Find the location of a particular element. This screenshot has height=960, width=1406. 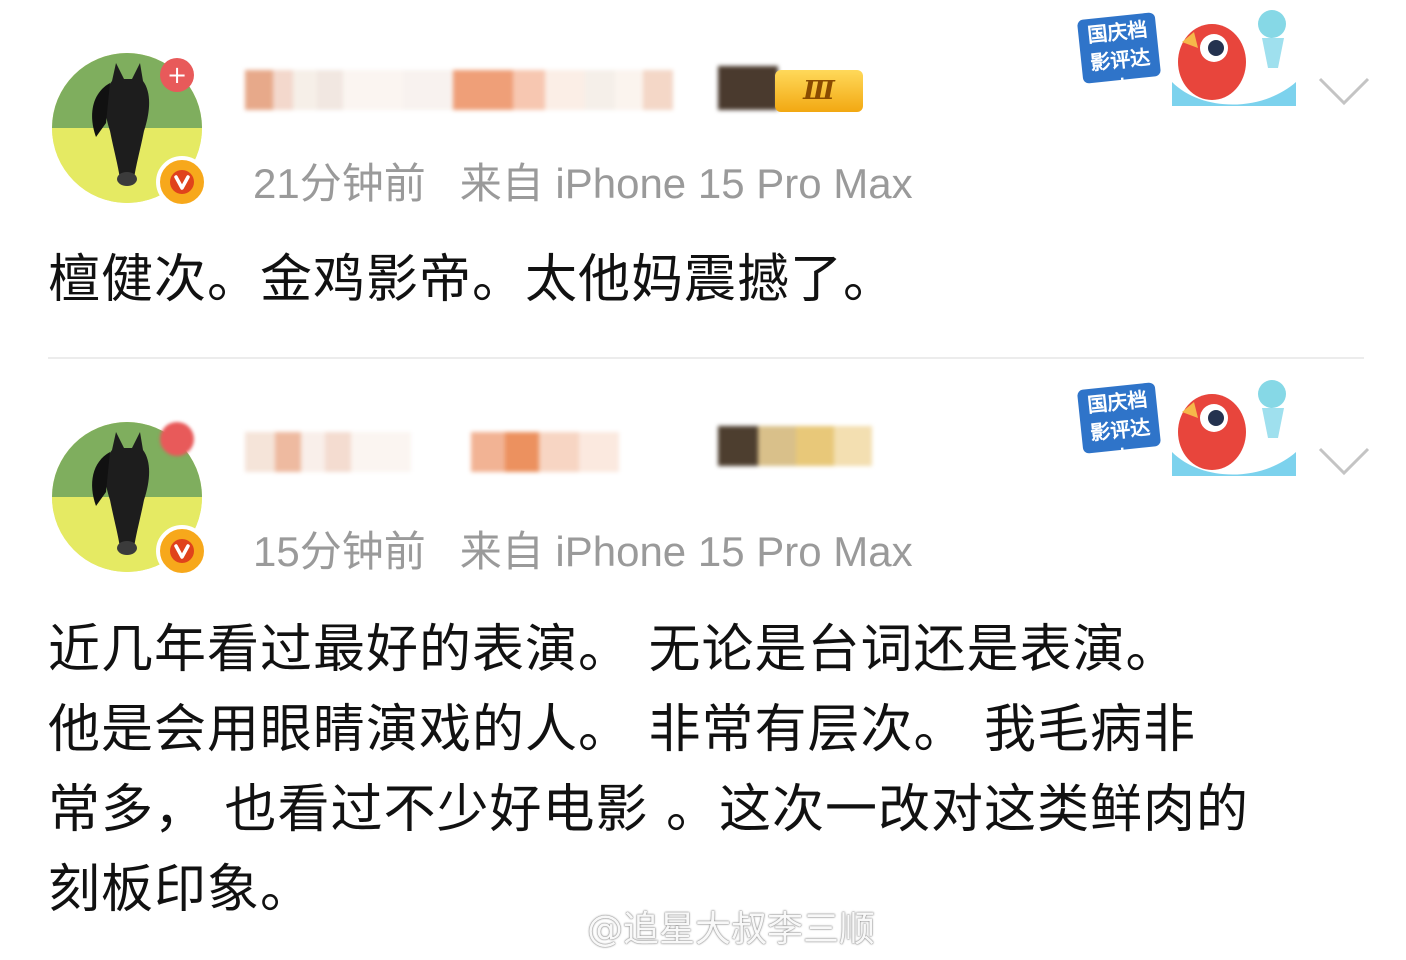

post-meta: 21分钟前 来自 iPhone 15 Pro Max is located at coordinates (583, 180).